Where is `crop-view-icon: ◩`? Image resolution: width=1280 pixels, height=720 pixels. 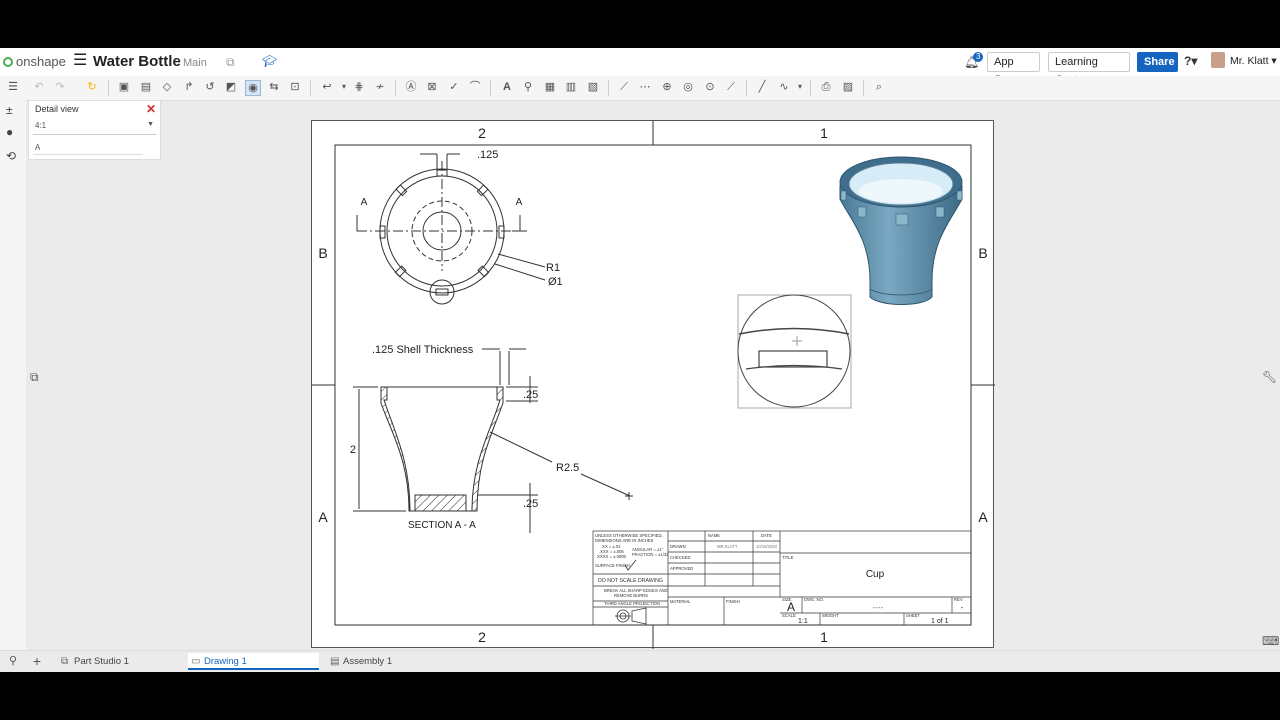
crop-view-icon: ◩ is located at coordinates (231, 87).